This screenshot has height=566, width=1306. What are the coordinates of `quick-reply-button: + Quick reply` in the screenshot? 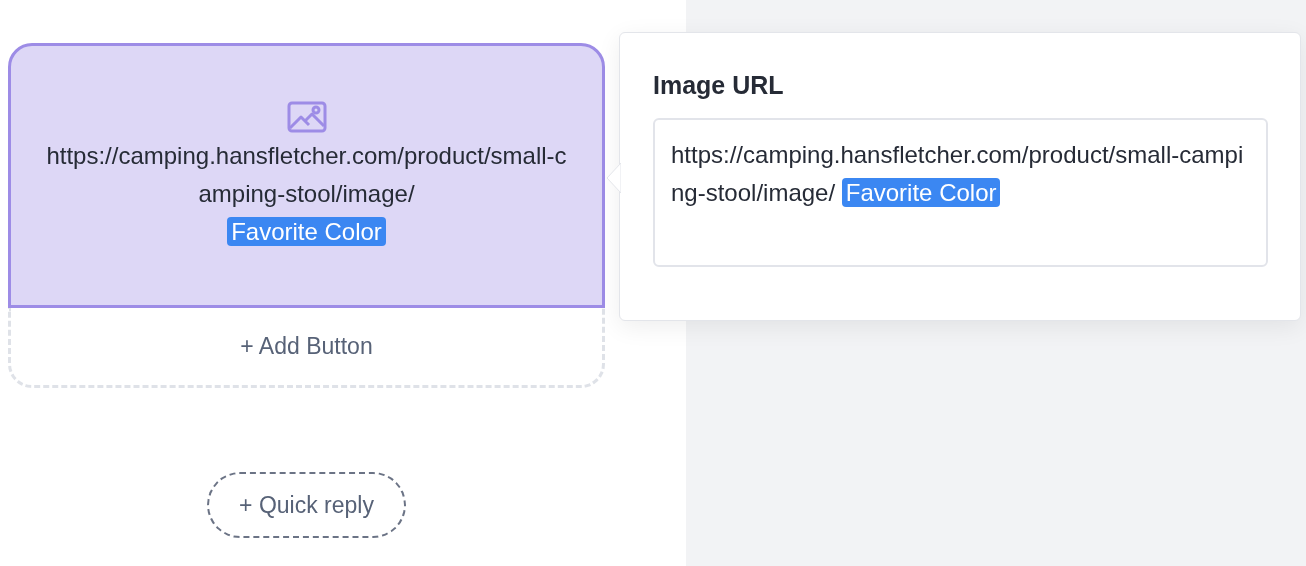 It's located at (306, 505).